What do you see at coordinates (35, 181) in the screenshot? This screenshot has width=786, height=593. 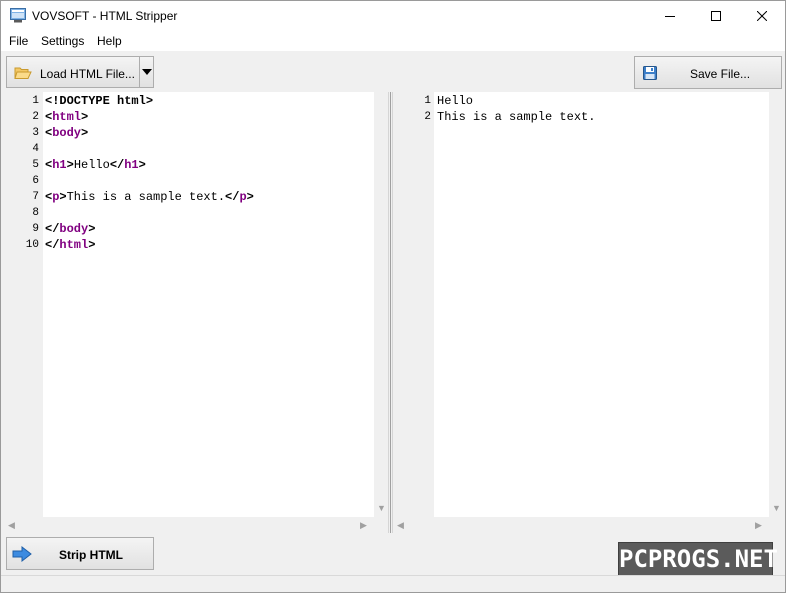 I see `line-number: 6` at bounding box center [35, 181].